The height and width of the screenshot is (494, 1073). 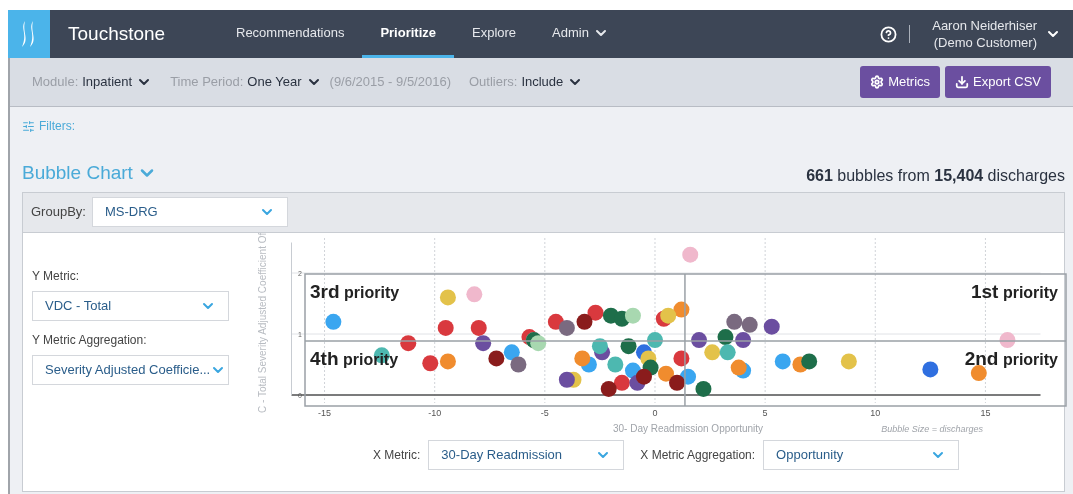 What do you see at coordinates (130, 305) in the screenshot?
I see `metric-select: VDC - Total` at bounding box center [130, 305].